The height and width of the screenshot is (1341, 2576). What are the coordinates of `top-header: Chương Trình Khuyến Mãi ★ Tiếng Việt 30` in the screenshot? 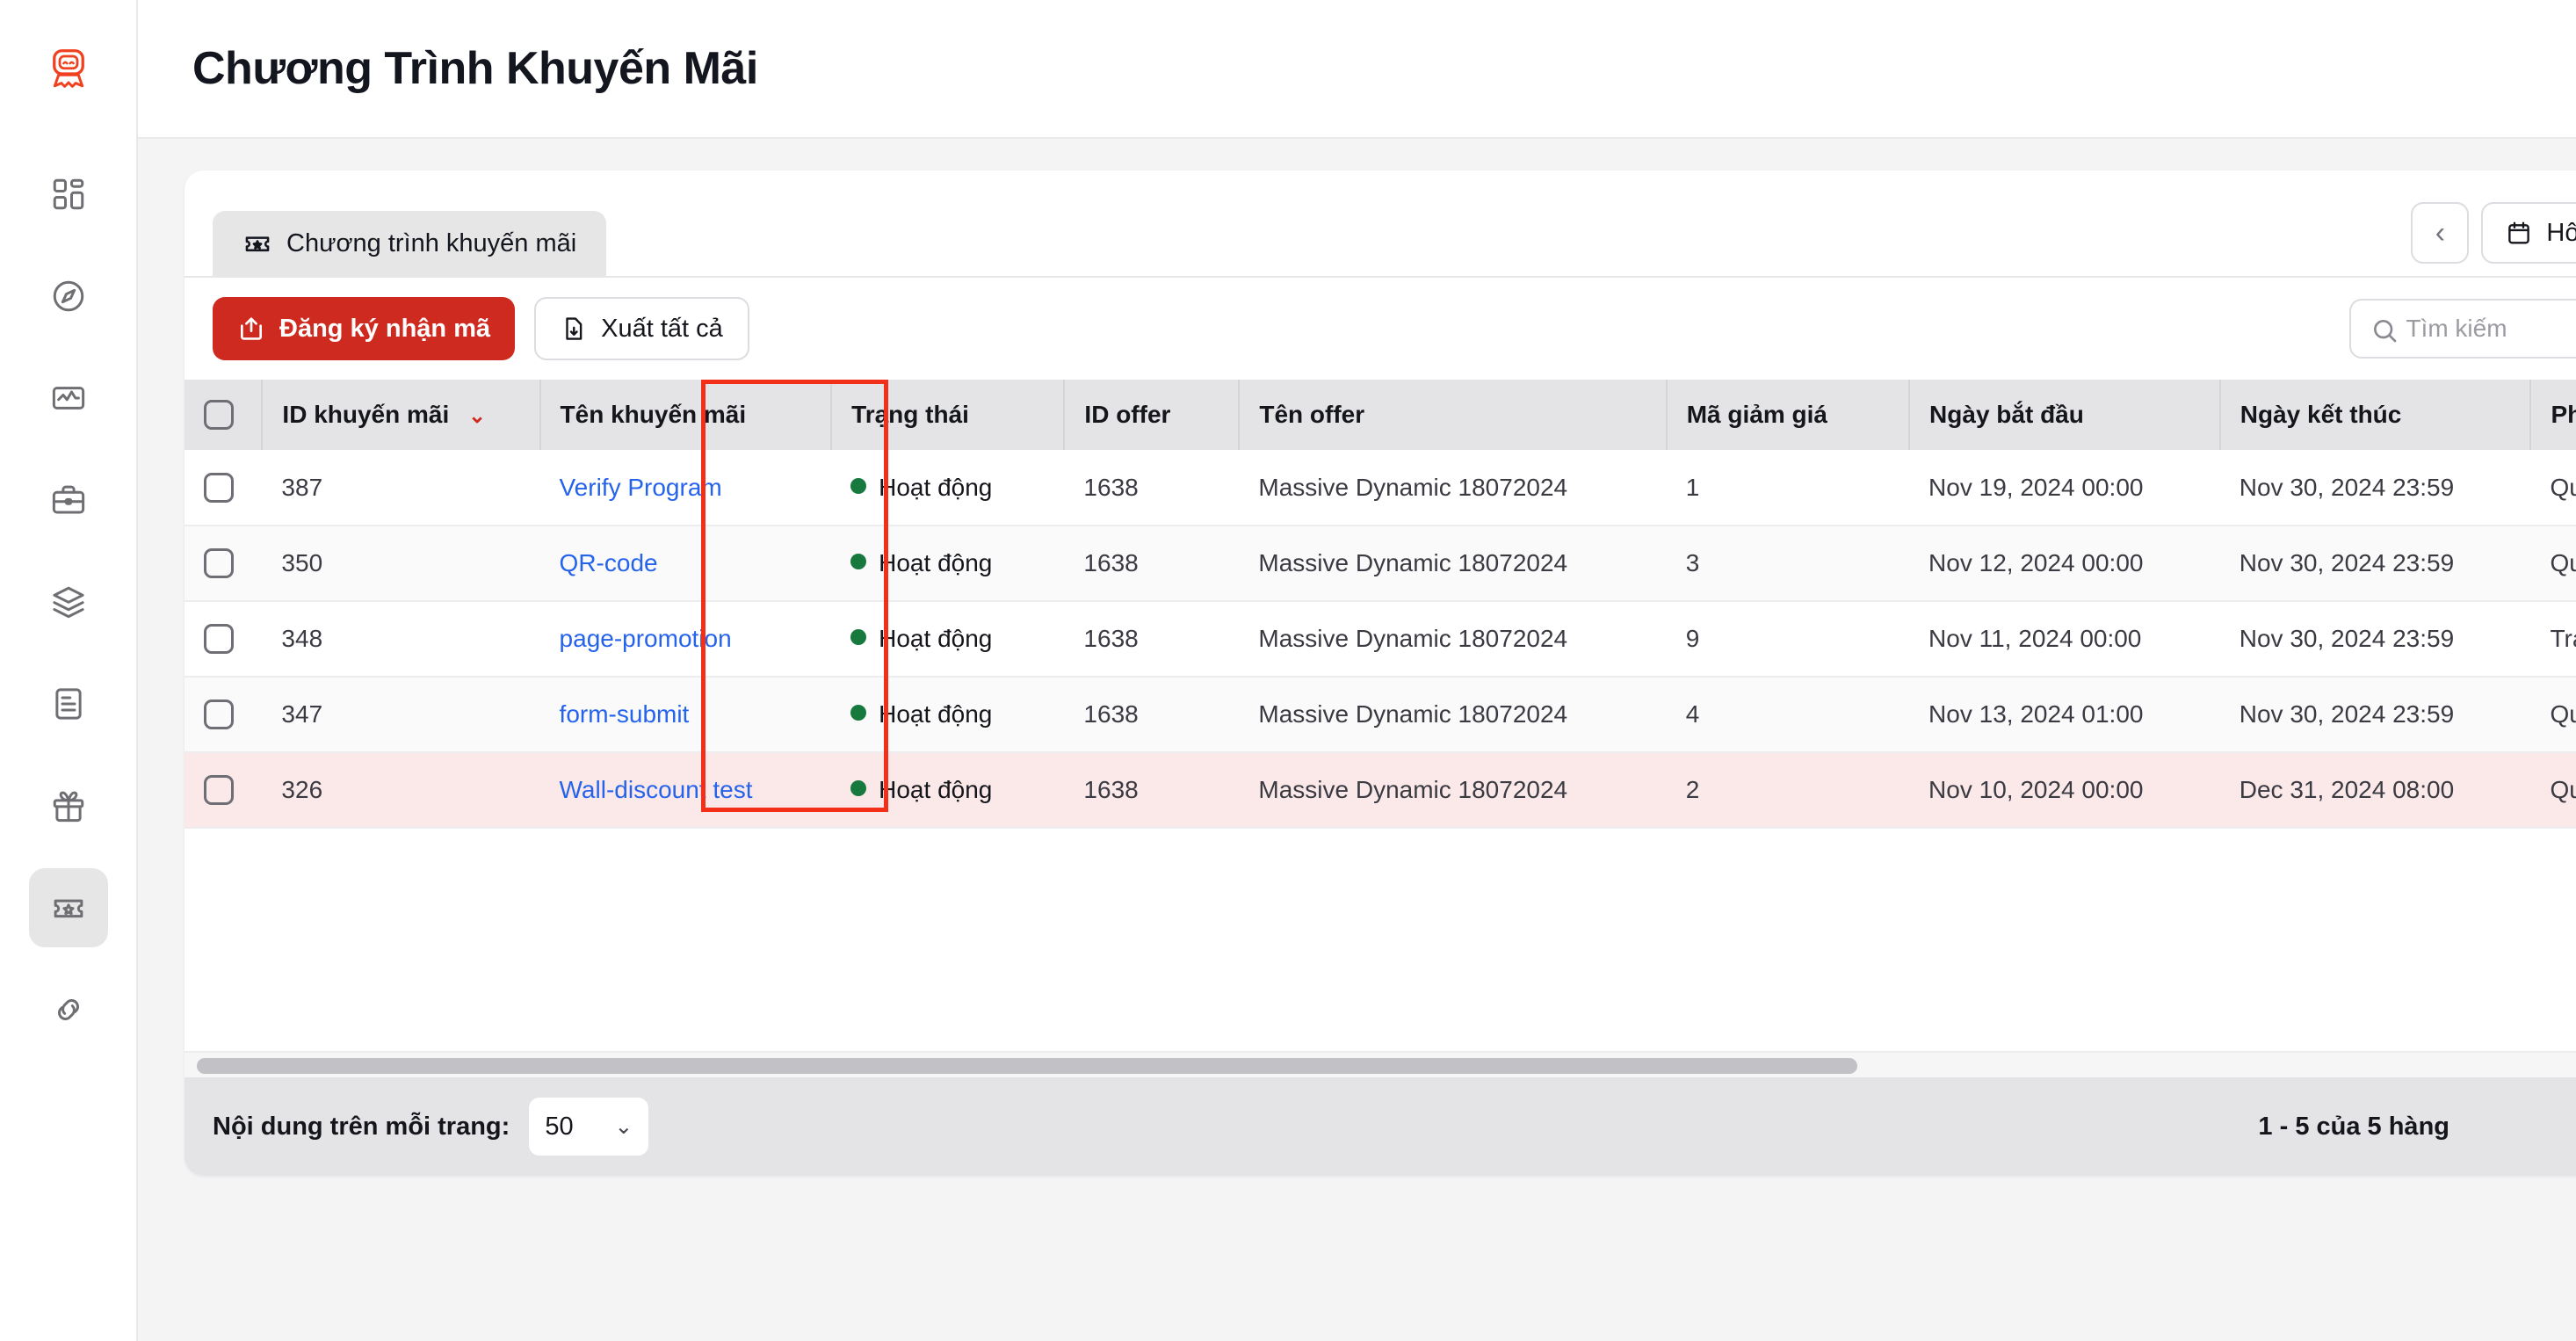 It's located at (1357, 70).